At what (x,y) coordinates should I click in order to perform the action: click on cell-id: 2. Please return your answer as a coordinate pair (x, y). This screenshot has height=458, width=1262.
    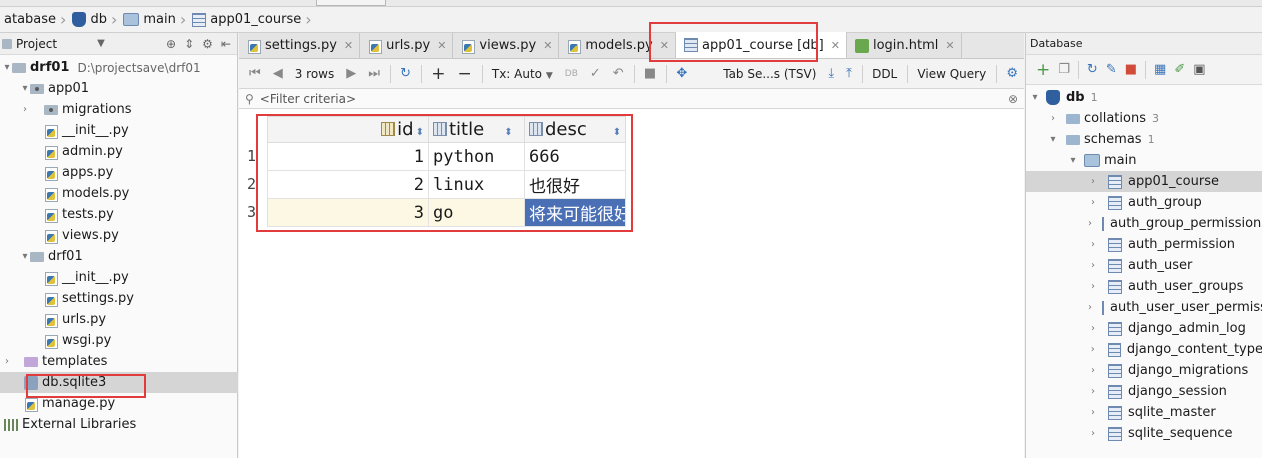
    Looking at the image, I should click on (348, 184).